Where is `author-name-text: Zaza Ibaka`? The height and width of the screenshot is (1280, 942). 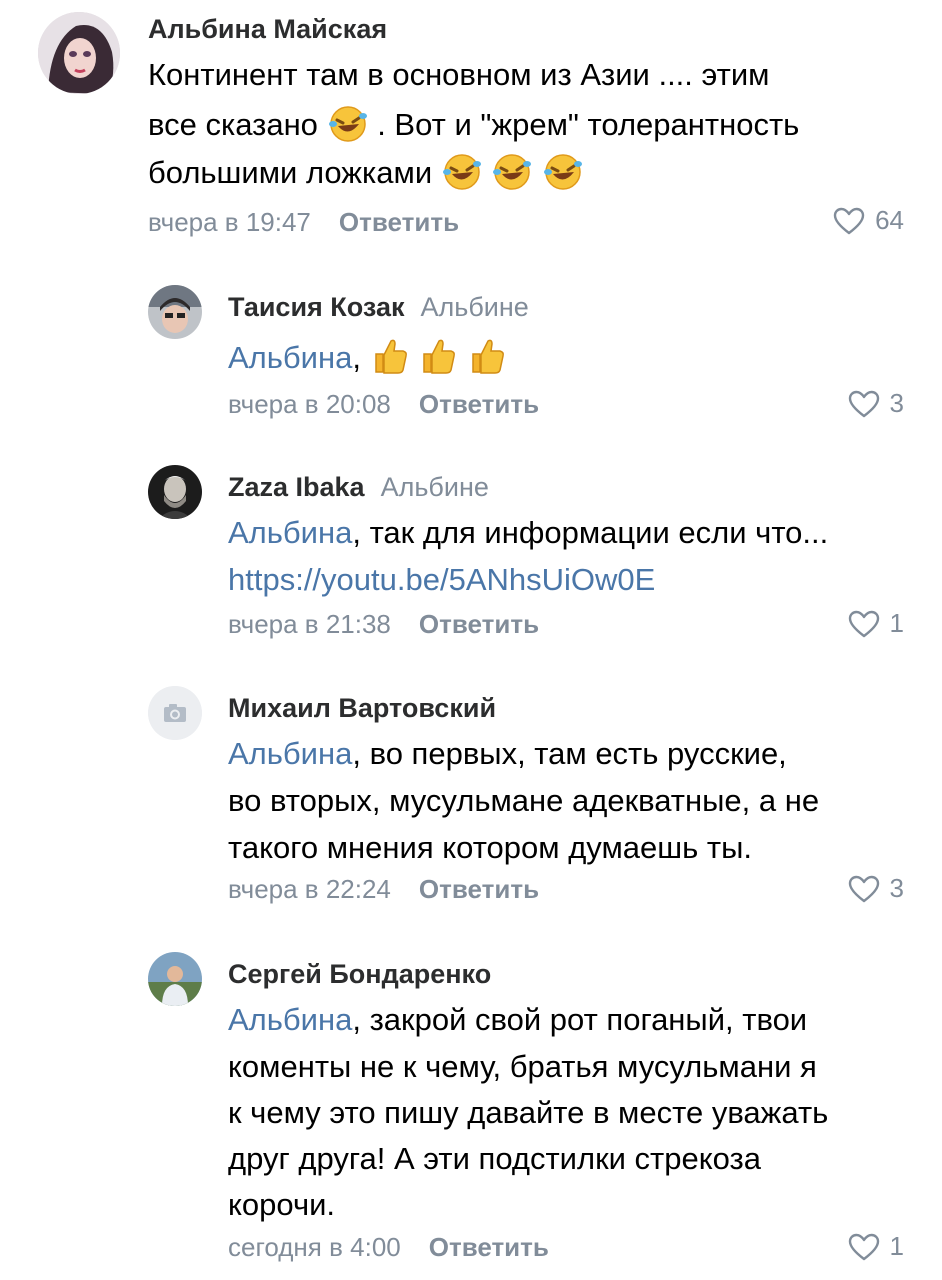 author-name-text: Zaza Ibaka is located at coordinates (296, 487).